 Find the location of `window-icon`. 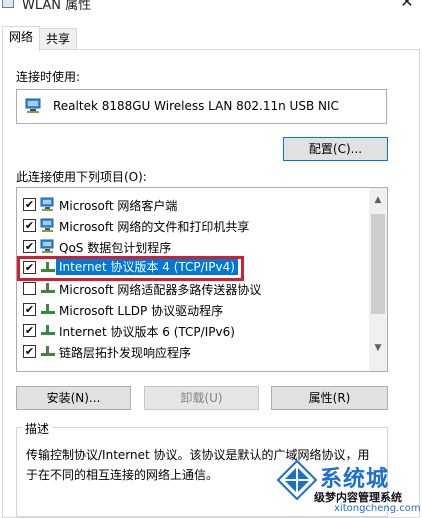

window-icon is located at coordinates (8, 4).